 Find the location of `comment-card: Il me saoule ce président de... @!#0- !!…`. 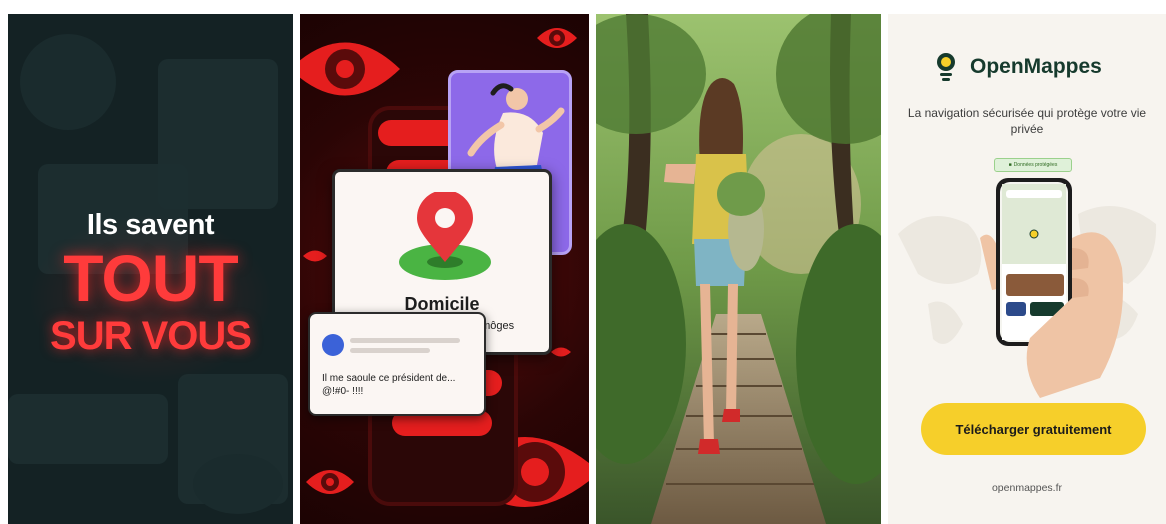

comment-card: Il me saoule ce président de... @!#0- !!… is located at coordinates (397, 364).